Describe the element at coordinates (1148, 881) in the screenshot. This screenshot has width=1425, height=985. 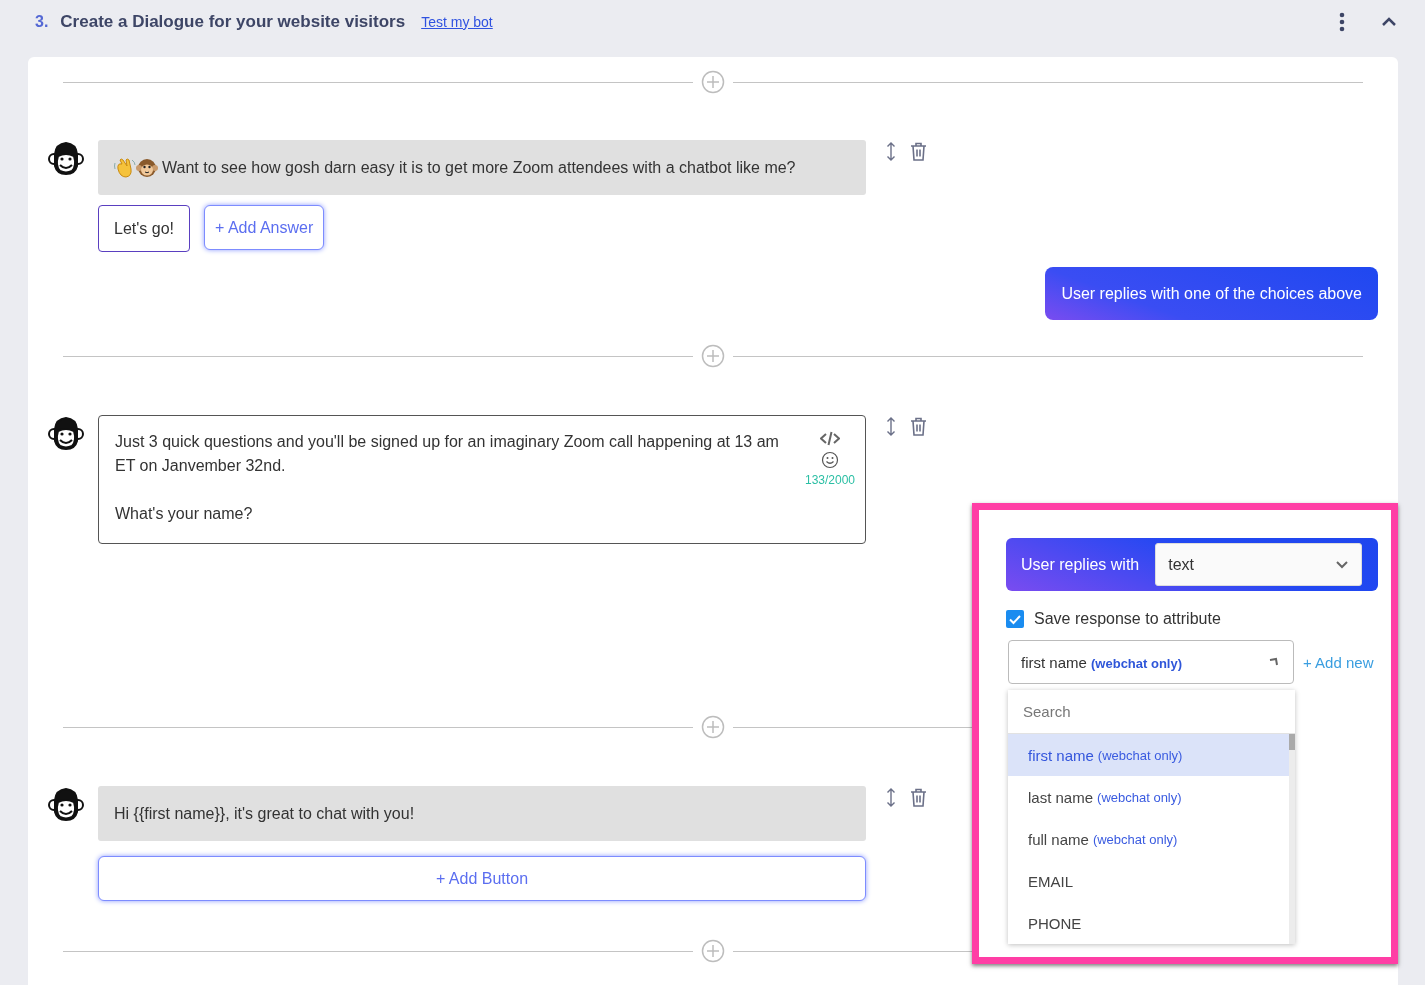
I see `dropdown-option: EMAIL` at that location.